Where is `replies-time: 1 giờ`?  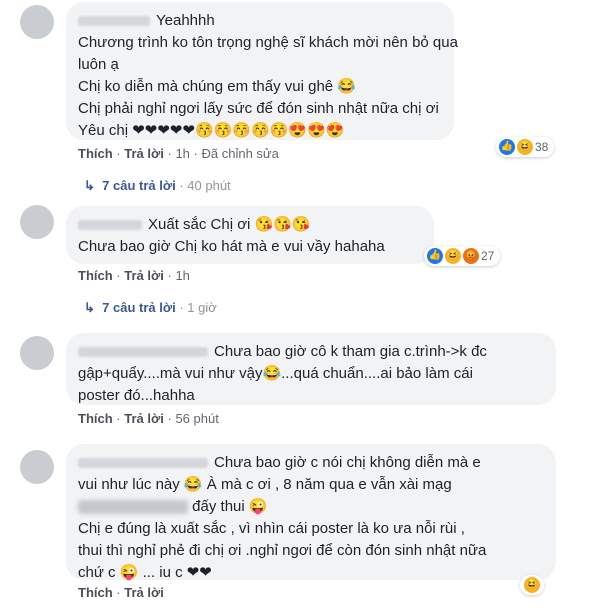 replies-time: 1 giờ is located at coordinates (202, 307).